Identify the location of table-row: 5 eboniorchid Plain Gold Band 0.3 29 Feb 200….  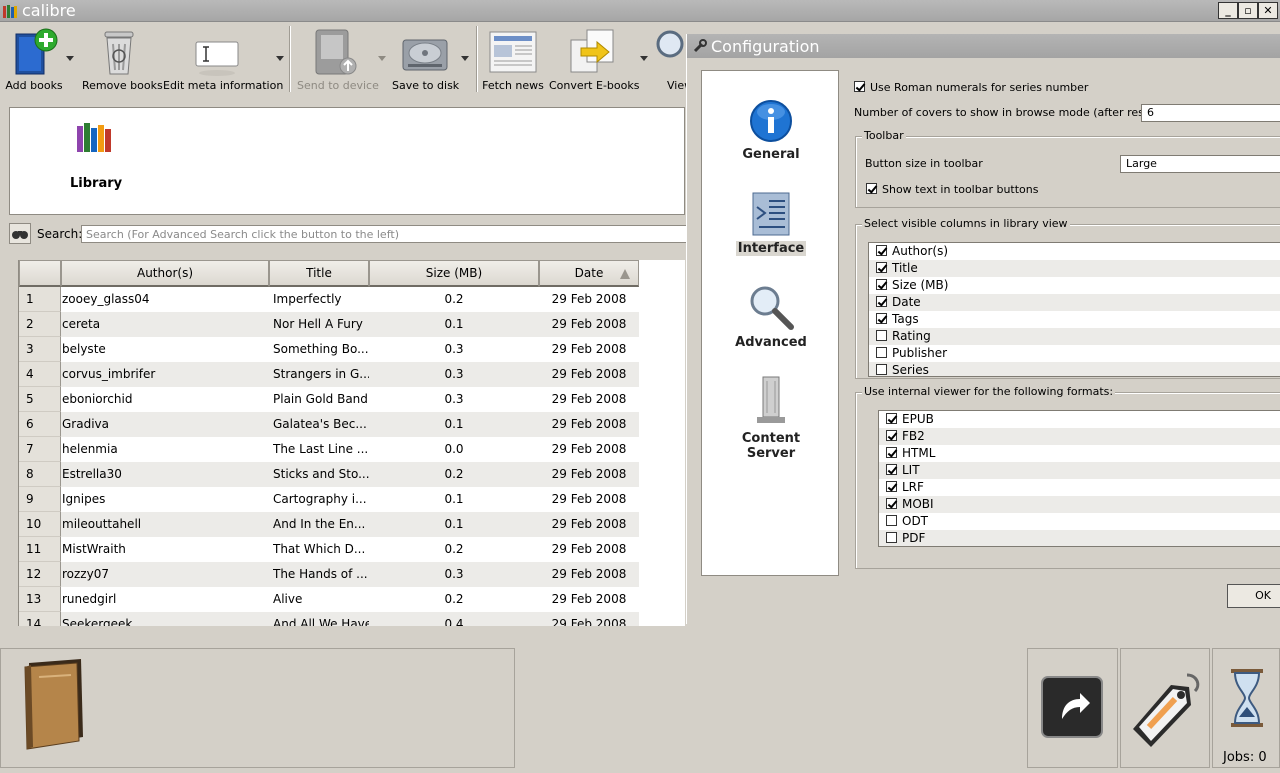
(352, 399).